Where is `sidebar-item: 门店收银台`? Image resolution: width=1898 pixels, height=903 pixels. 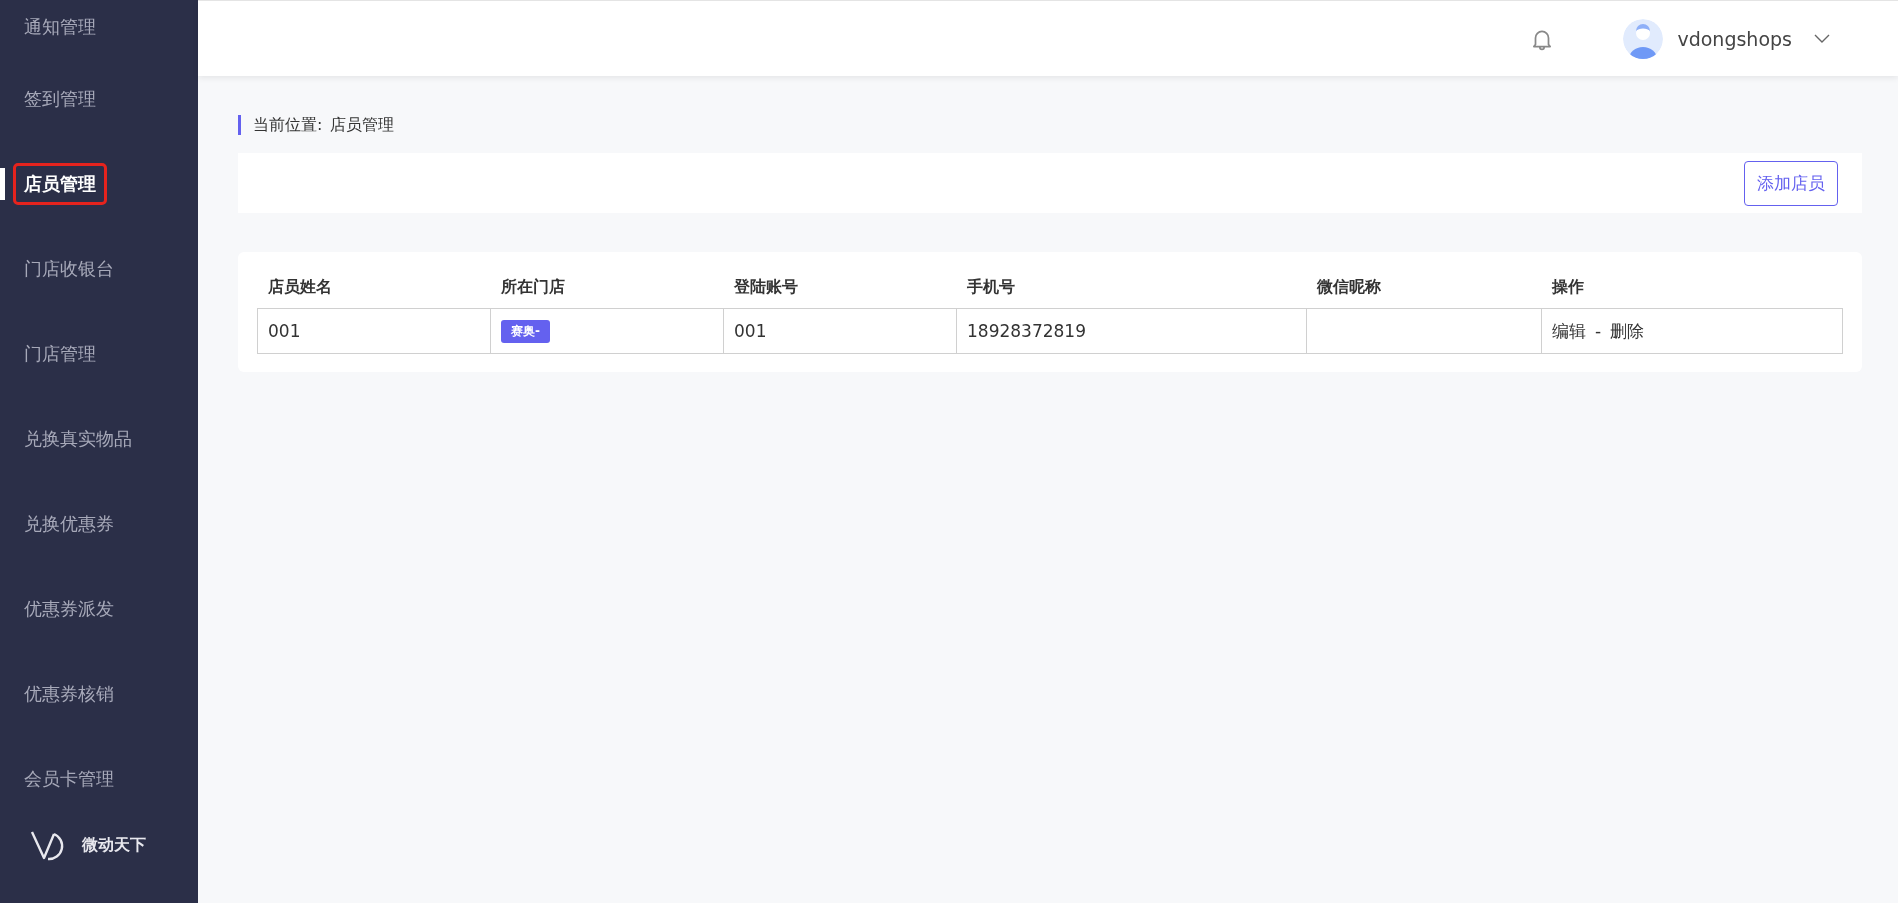
sidebar-item: 门店收银台 is located at coordinates (69, 269).